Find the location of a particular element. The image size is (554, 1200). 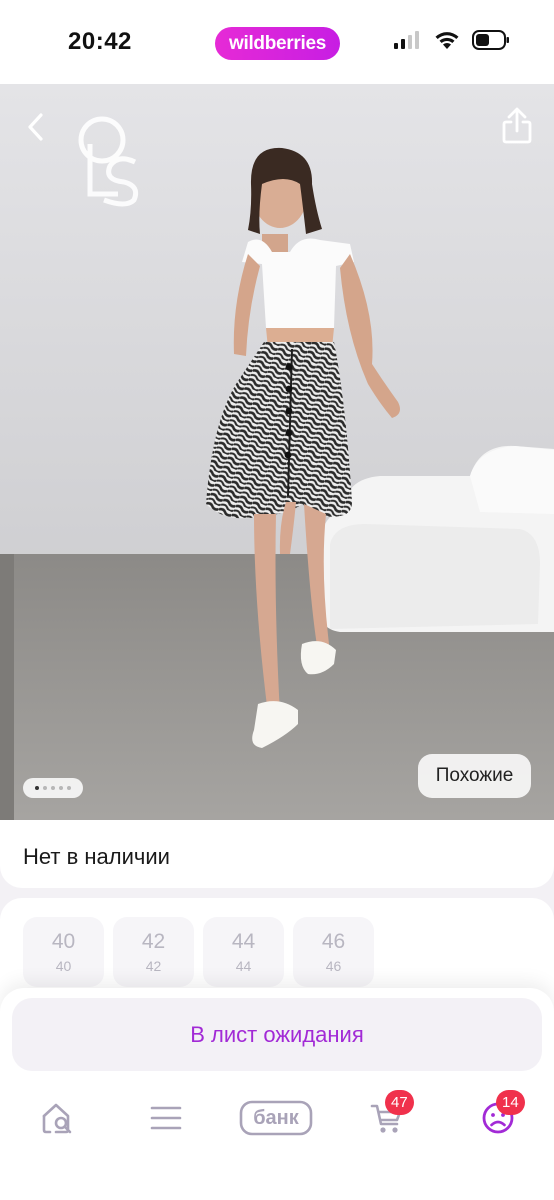

size-option: 44 44 is located at coordinates (243, 952).